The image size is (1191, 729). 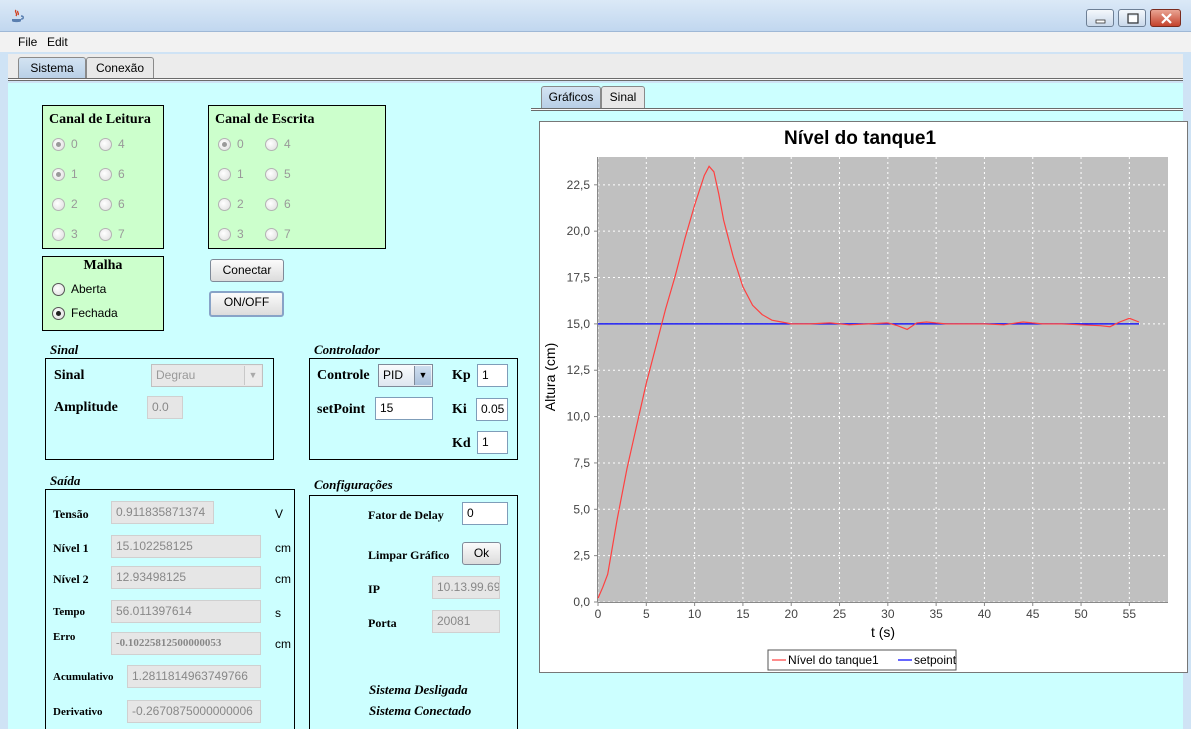 I want to click on leitura-radio-6b, so click(x=105, y=204).